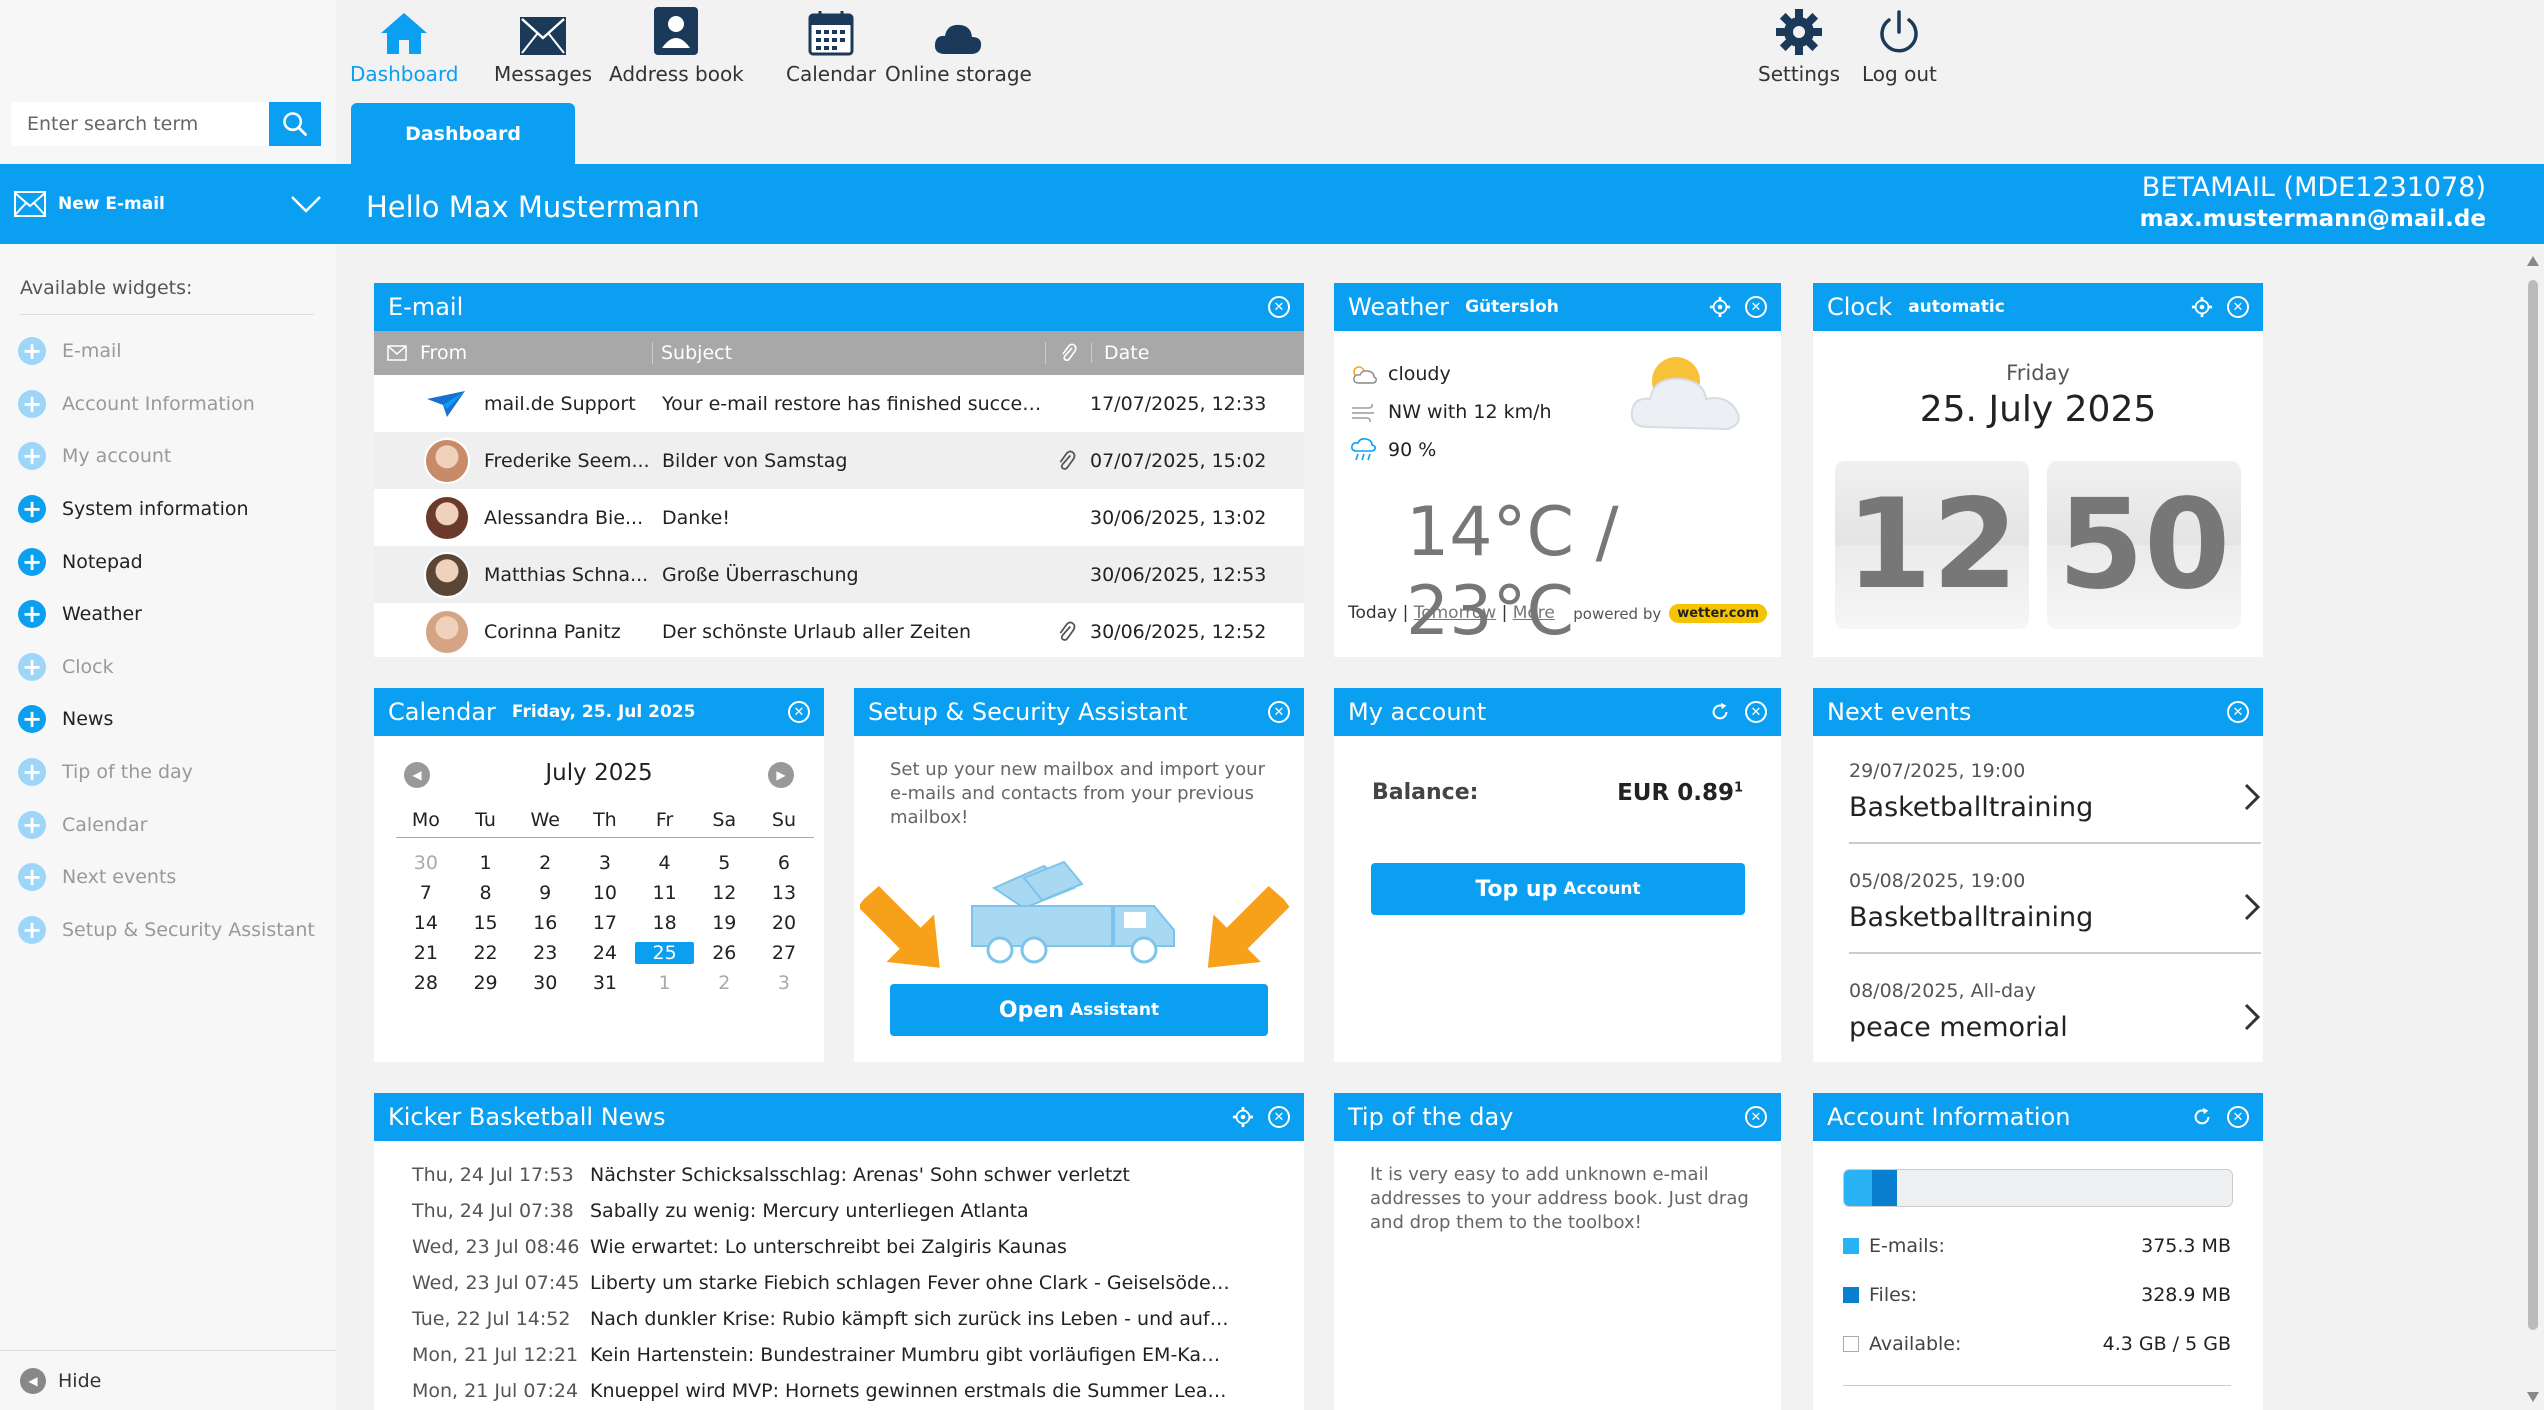  What do you see at coordinates (486, 953) in the screenshot?
I see `calendar-day: 22` at bounding box center [486, 953].